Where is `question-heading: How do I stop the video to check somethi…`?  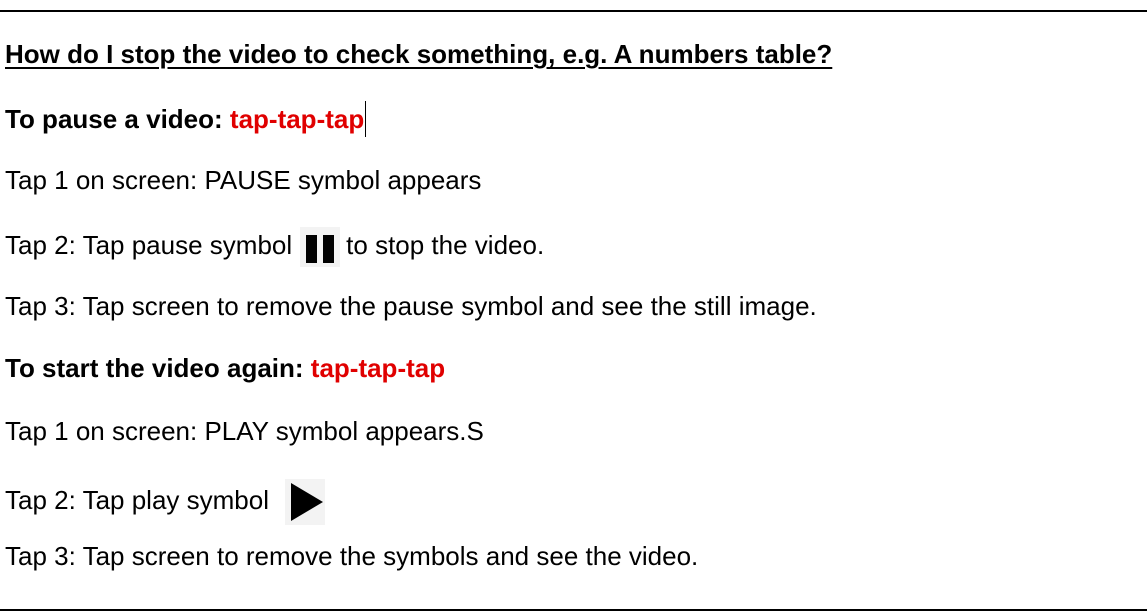
question-heading: How do I stop the video to check somethi… is located at coordinates (418, 54).